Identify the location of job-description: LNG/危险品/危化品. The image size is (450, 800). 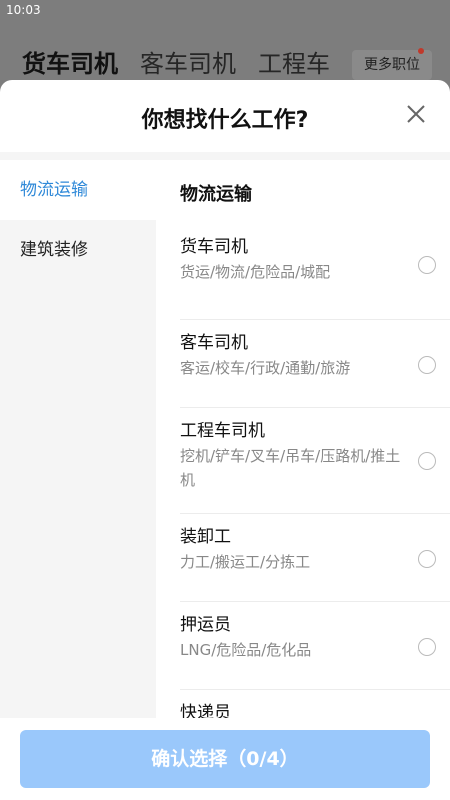
(246, 650).